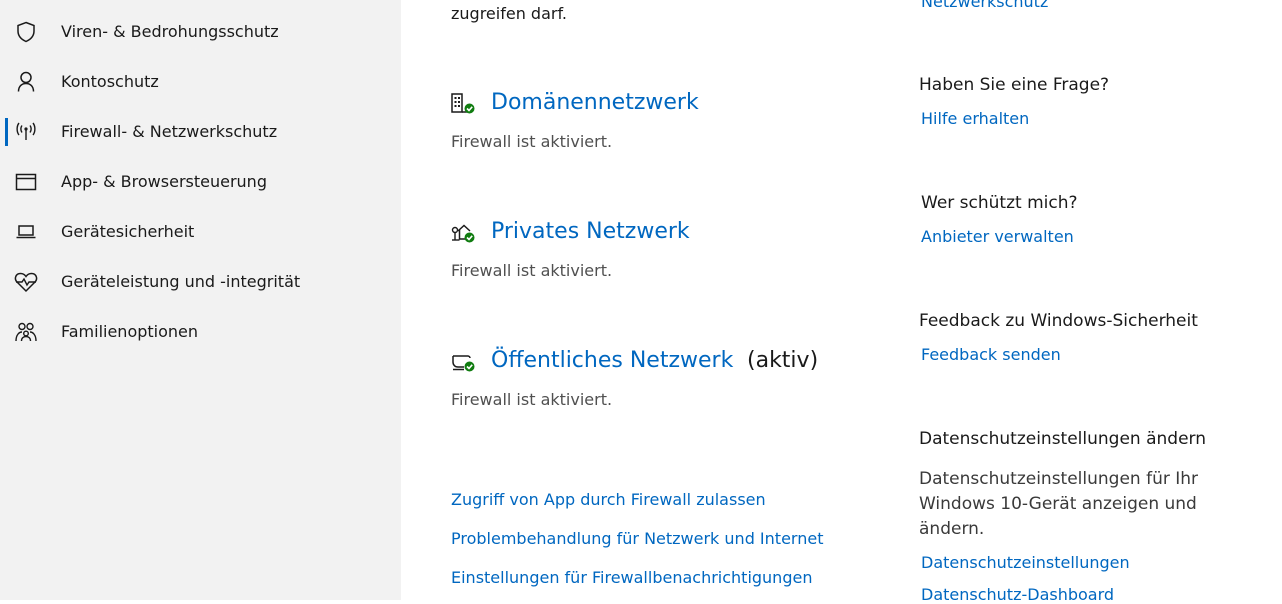 The image size is (1282, 604). Describe the element at coordinates (975, 118) in the screenshot. I see `get-help-link: Hilfe erhalten` at that location.